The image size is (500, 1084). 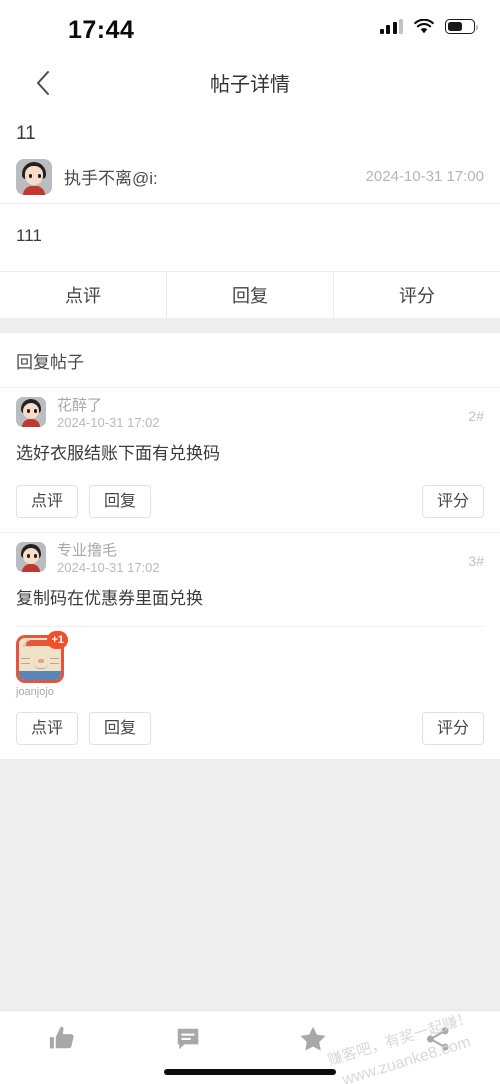 I want to click on bottom-action-bar, so click(x=250, y=1047).